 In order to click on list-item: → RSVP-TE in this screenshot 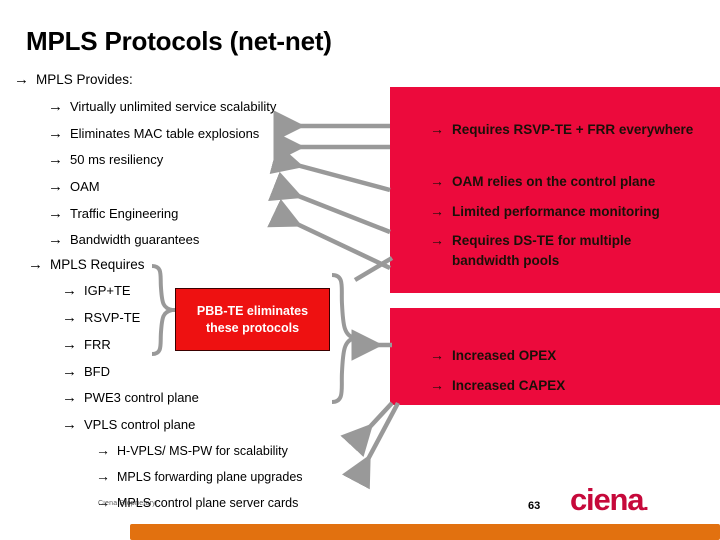, I will do `click(101, 317)`.